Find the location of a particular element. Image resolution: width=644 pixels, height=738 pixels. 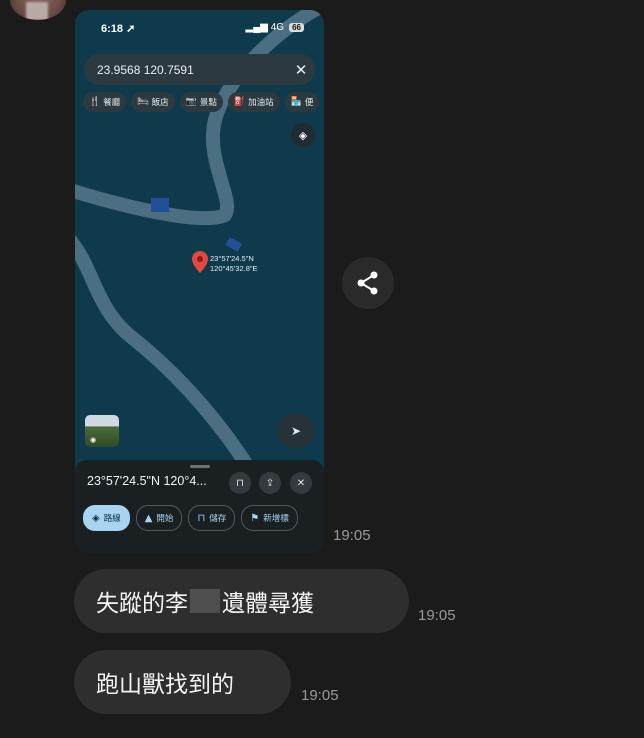

sender-avatar is located at coordinates (38, 10).